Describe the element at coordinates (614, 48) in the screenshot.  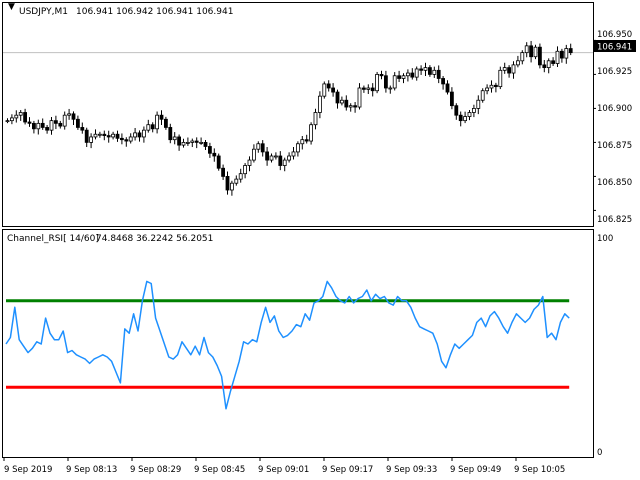
I see `current-price-label: 106.941` at that location.